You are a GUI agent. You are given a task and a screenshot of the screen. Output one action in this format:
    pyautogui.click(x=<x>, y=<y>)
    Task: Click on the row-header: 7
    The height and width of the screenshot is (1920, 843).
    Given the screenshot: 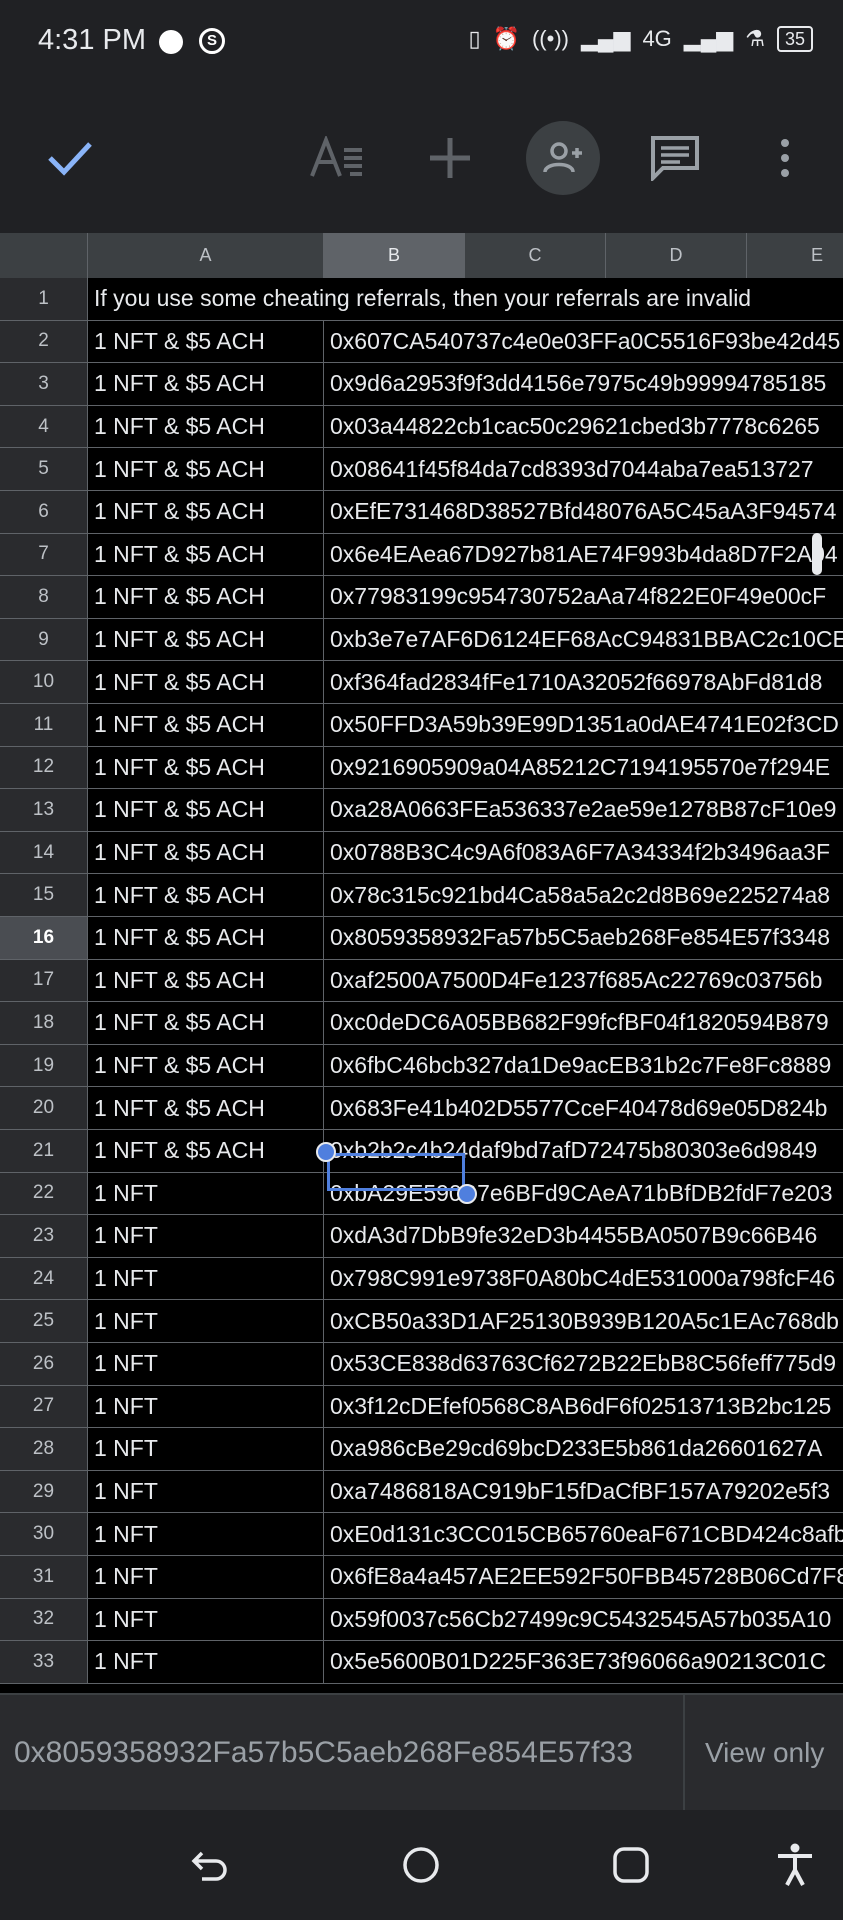 What is the action you would take?
    pyautogui.click(x=44, y=554)
    